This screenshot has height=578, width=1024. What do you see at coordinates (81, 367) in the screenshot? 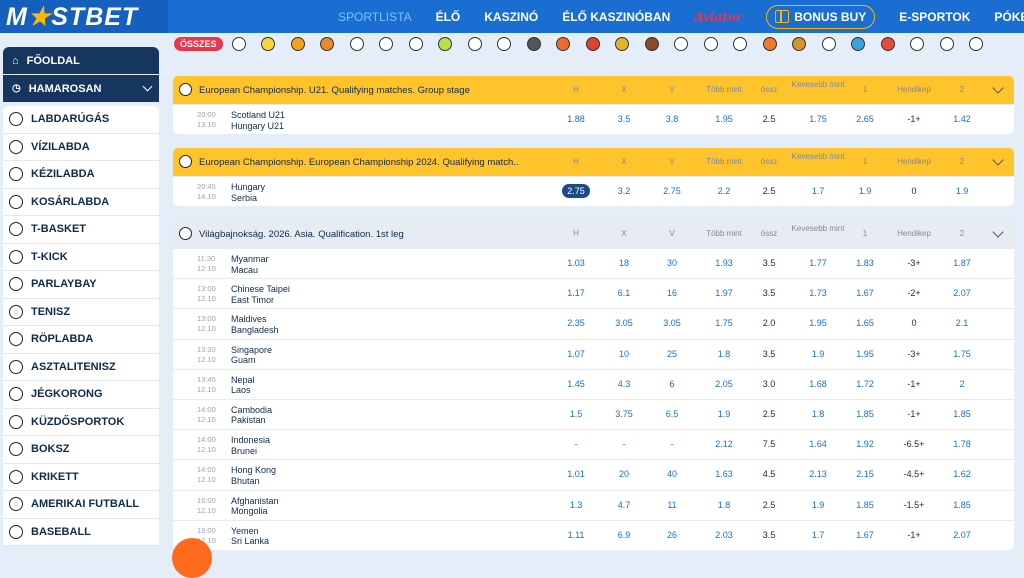
I see `sidebar-item-table-tennis: ASZTALITENISZ` at bounding box center [81, 367].